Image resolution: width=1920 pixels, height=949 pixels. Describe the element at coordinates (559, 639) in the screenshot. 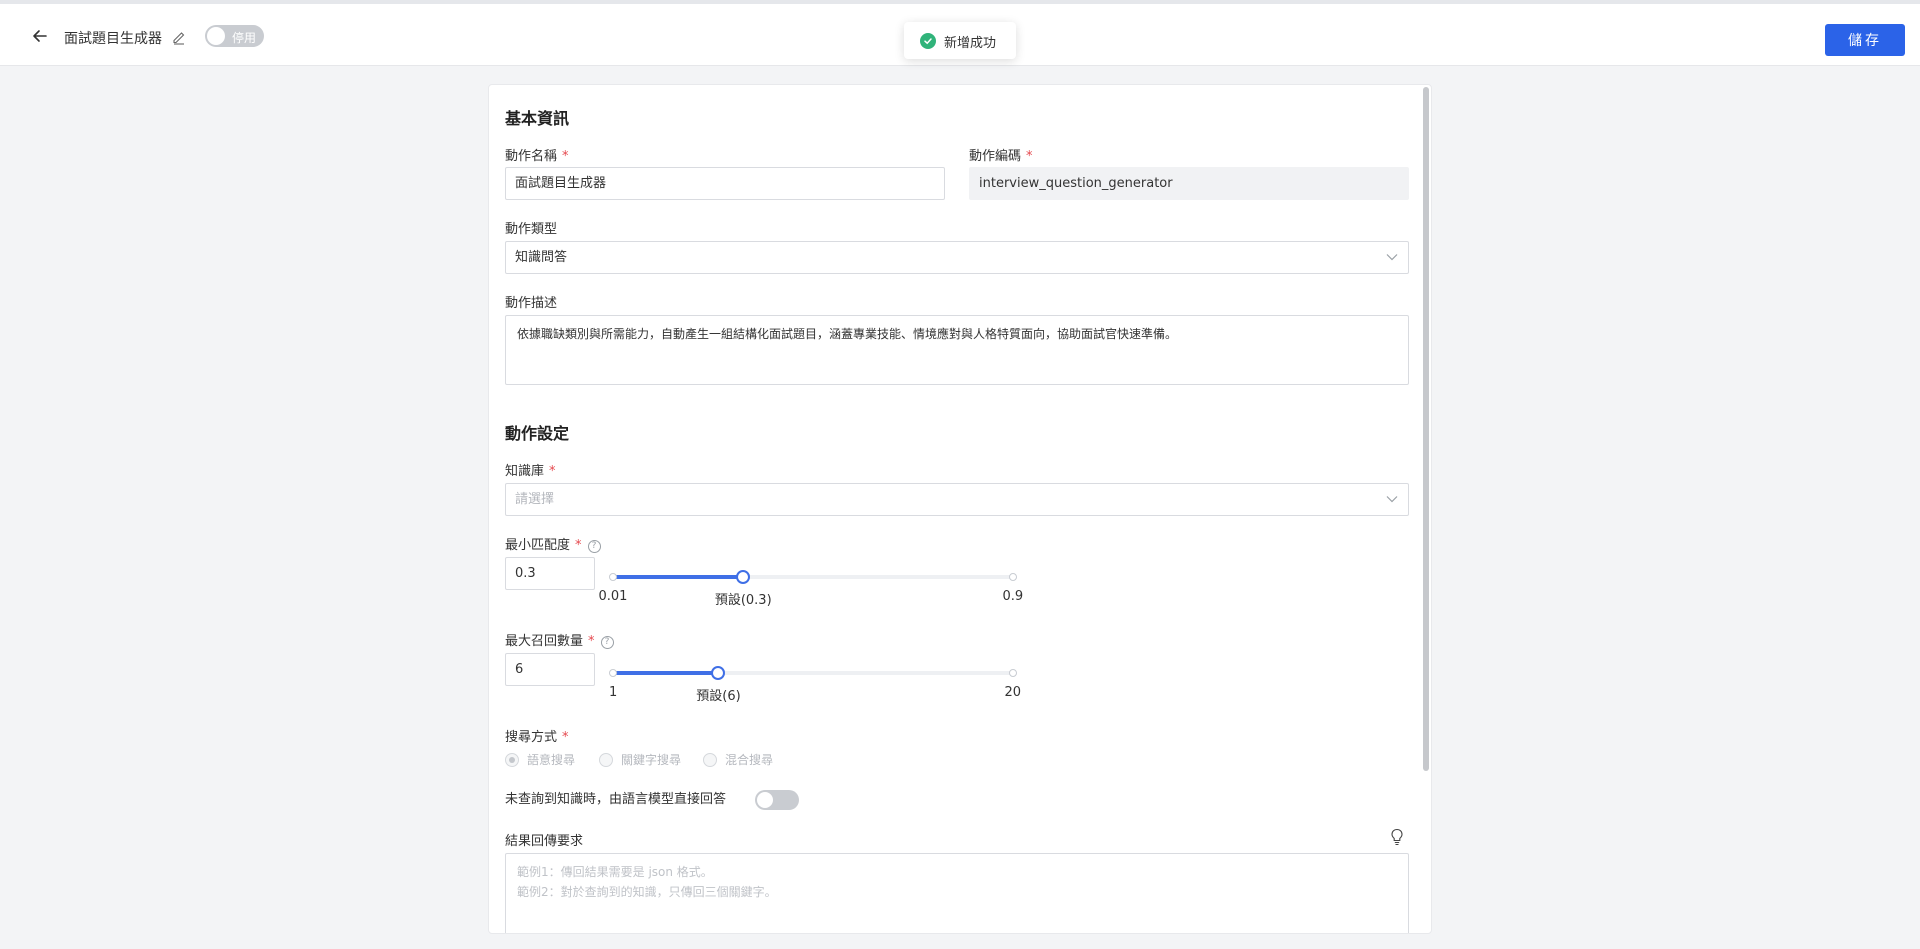

I see `max-recall-label: 最大召回數量 *?` at that location.